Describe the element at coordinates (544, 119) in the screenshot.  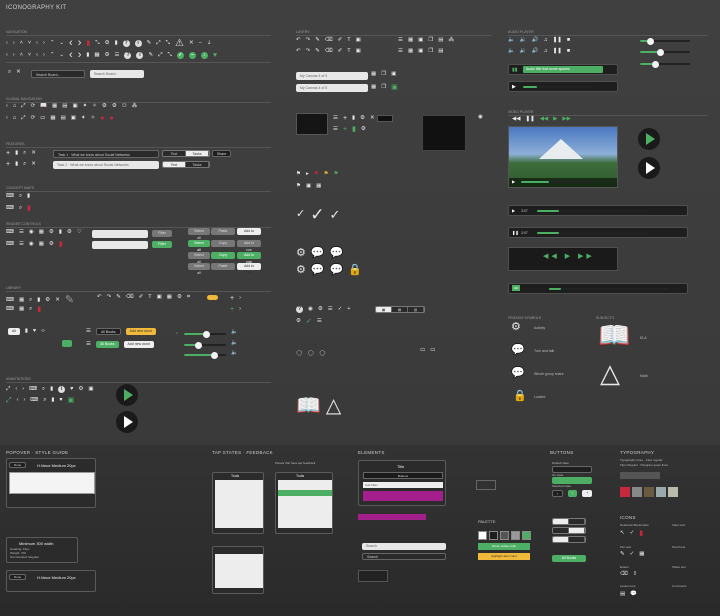
I see `rewind-green-icon: ◀◀` at that location.